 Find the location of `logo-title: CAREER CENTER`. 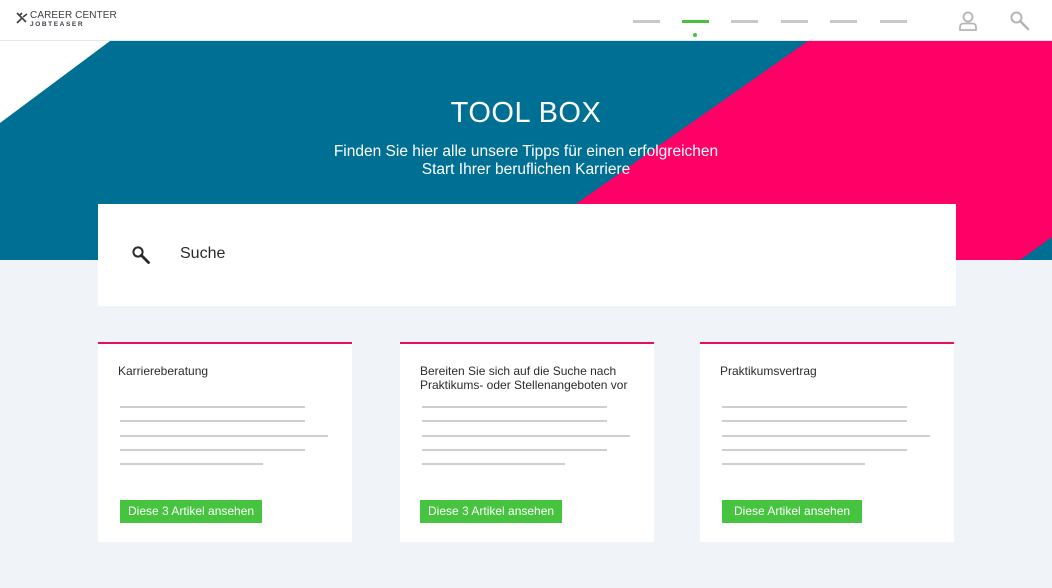

logo-title: CAREER CENTER is located at coordinates (73, 15).